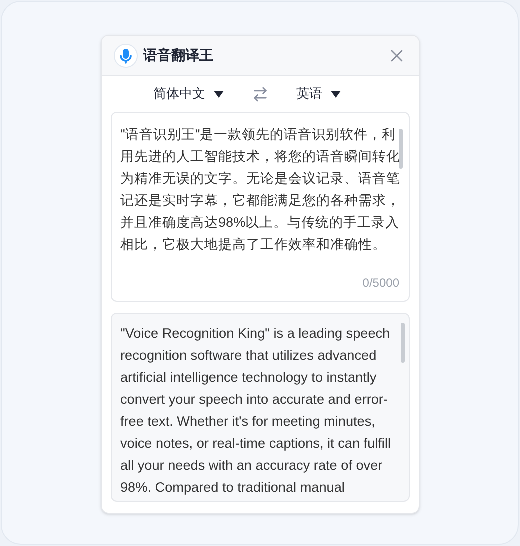 This screenshot has width=520, height=546. What do you see at coordinates (179, 55) in the screenshot?
I see `window-title: 语音翻译王` at bounding box center [179, 55].